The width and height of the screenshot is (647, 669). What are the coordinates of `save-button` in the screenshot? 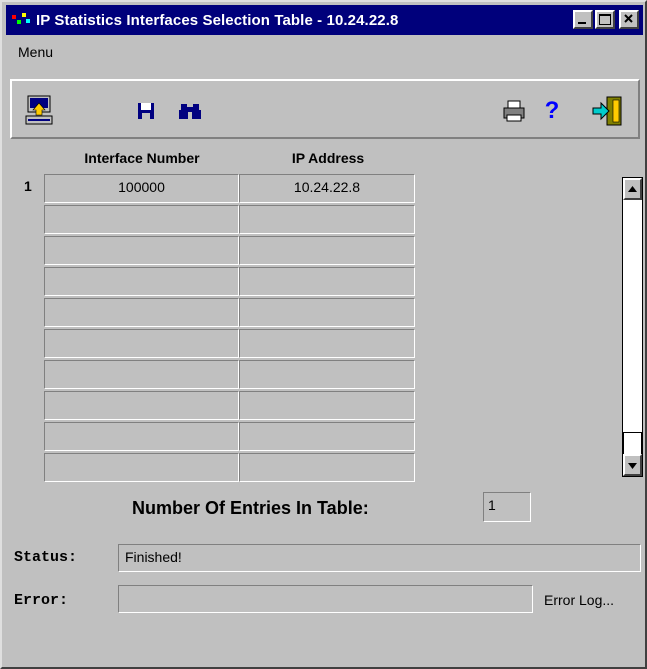 It's located at (146, 111).